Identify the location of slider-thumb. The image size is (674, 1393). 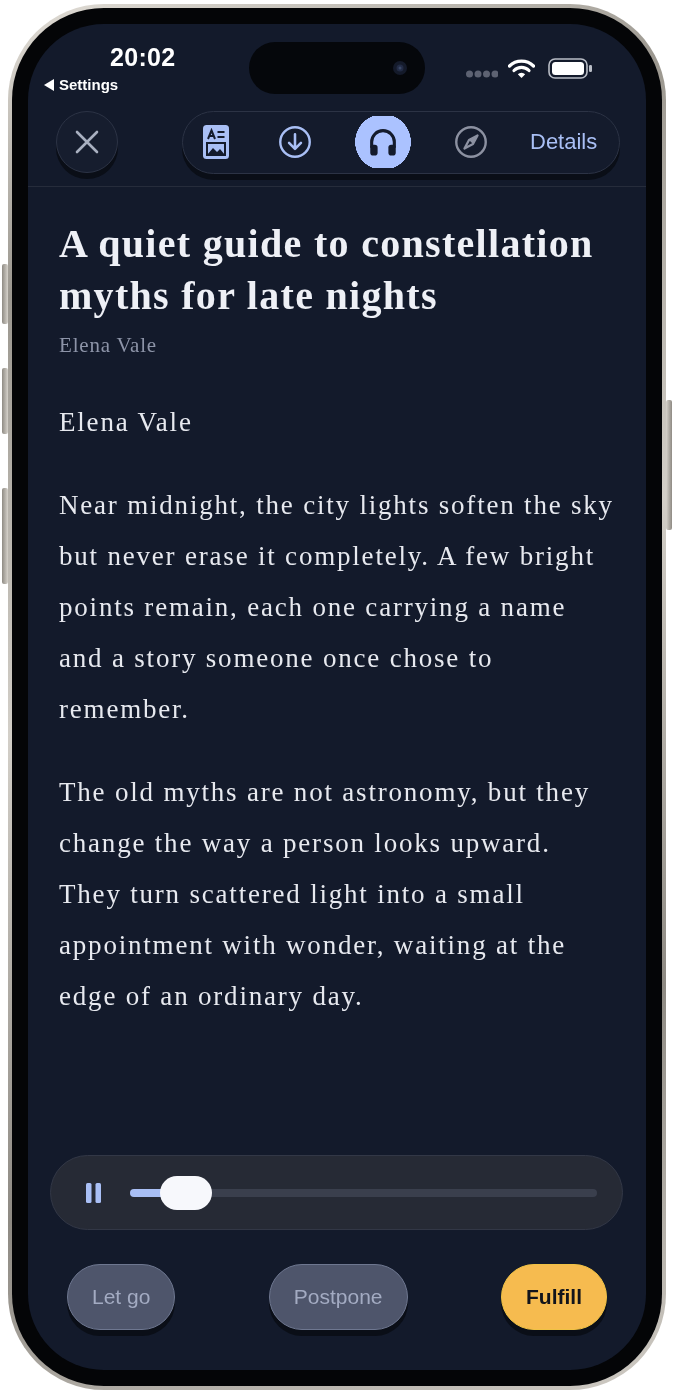
(186, 1192).